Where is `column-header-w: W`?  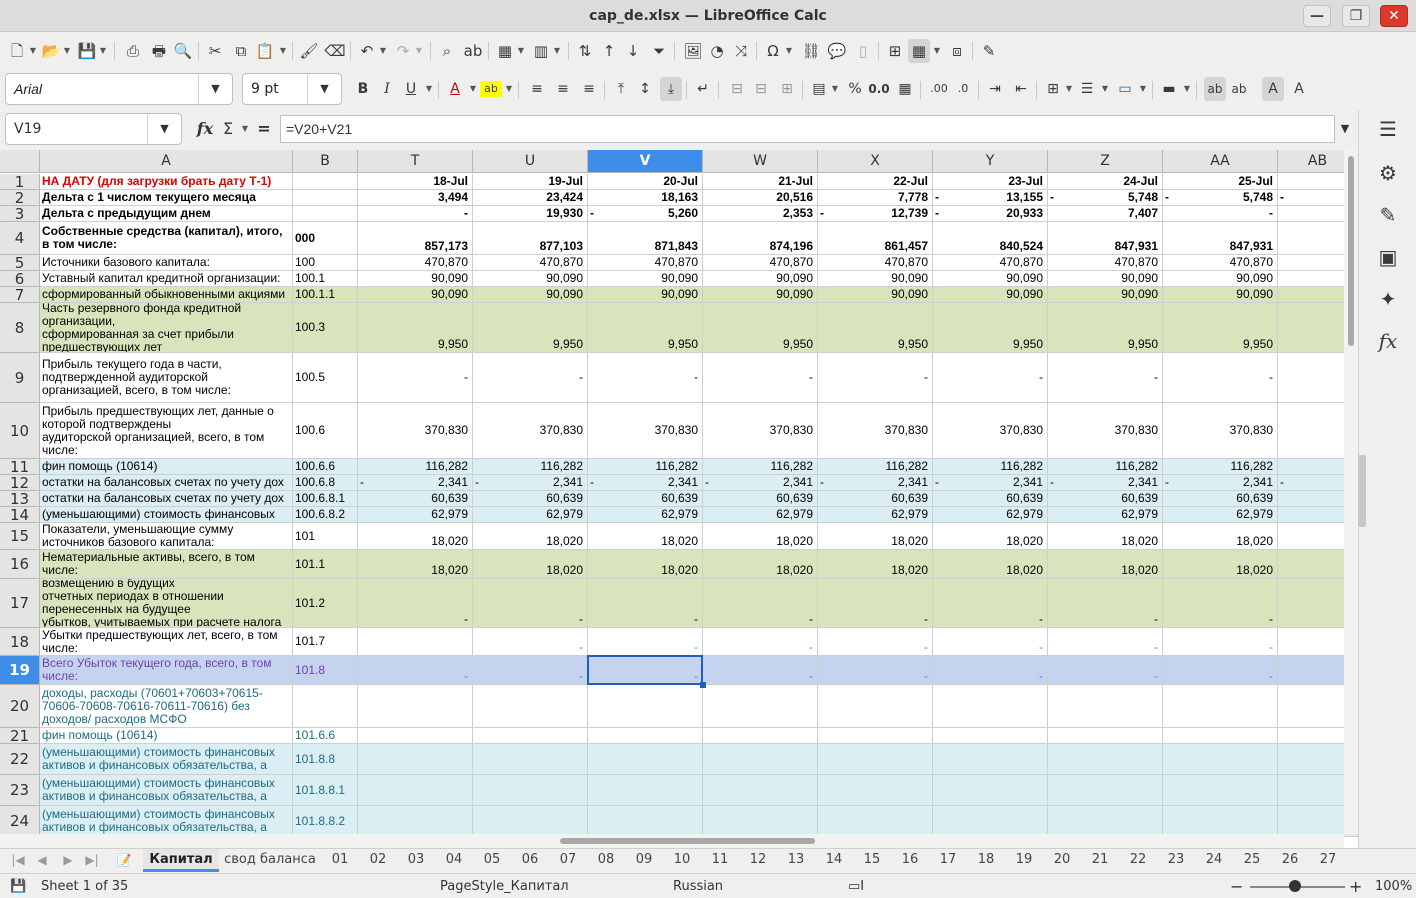 column-header-w: W is located at coordinates (760, 161).